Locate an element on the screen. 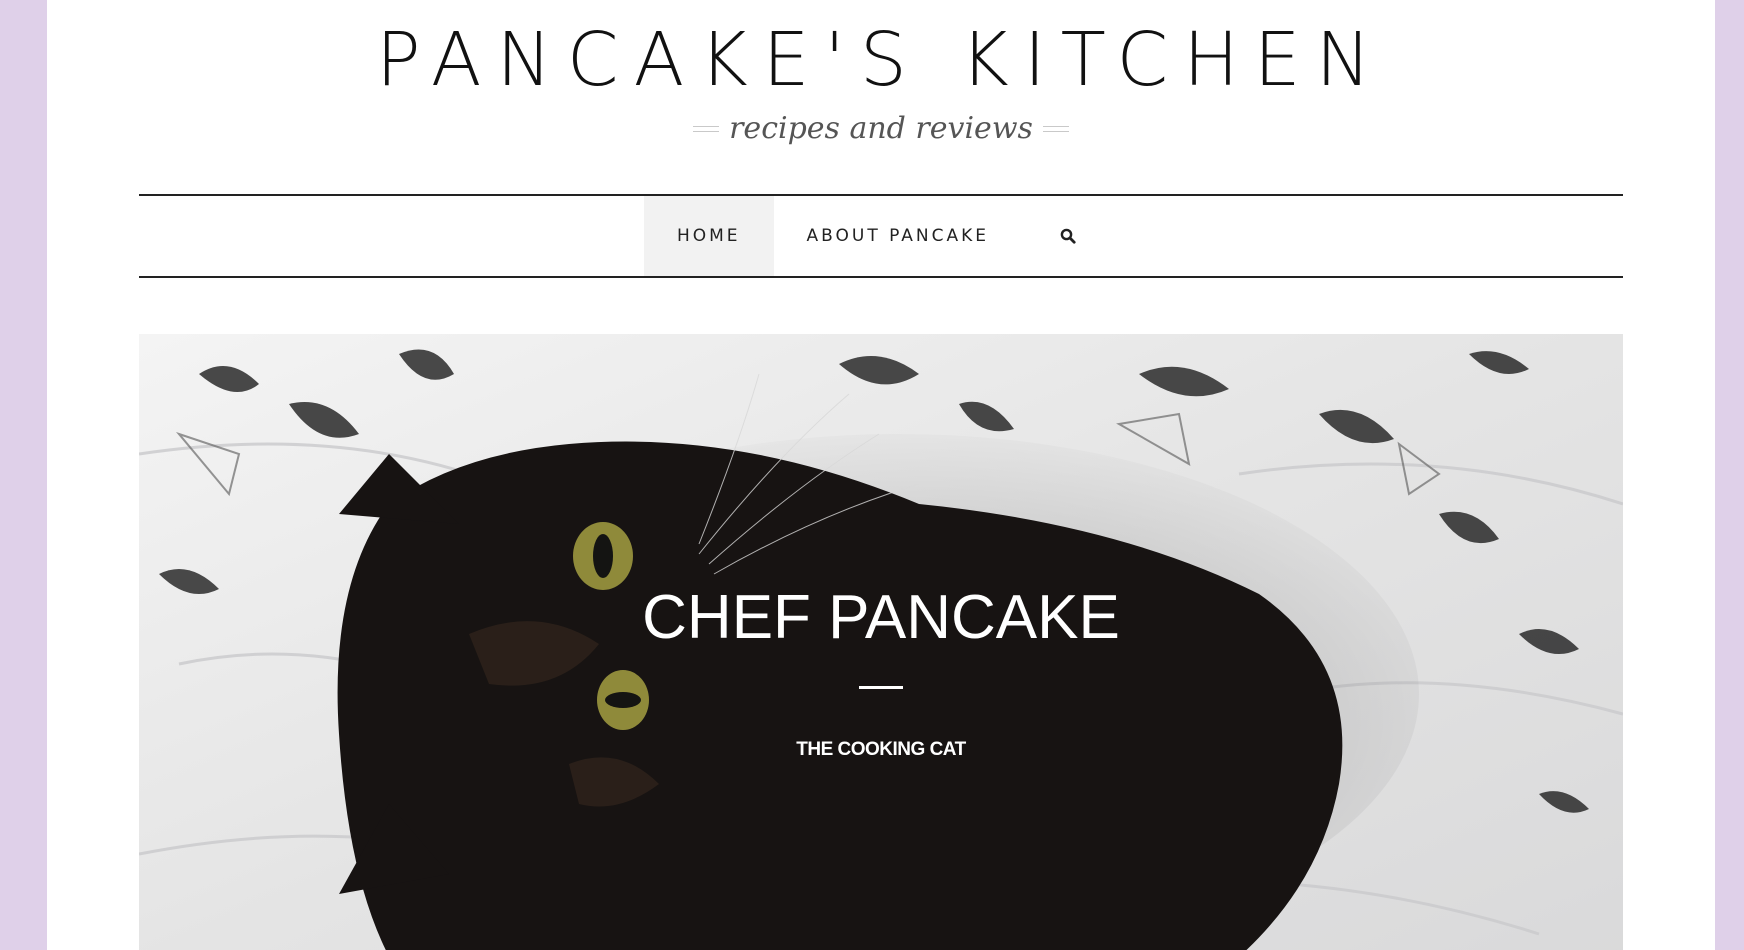 The height and width of the screenshot is (950, 1744). site-tagline: recipes and reviews is located at coordinates (881, 128).